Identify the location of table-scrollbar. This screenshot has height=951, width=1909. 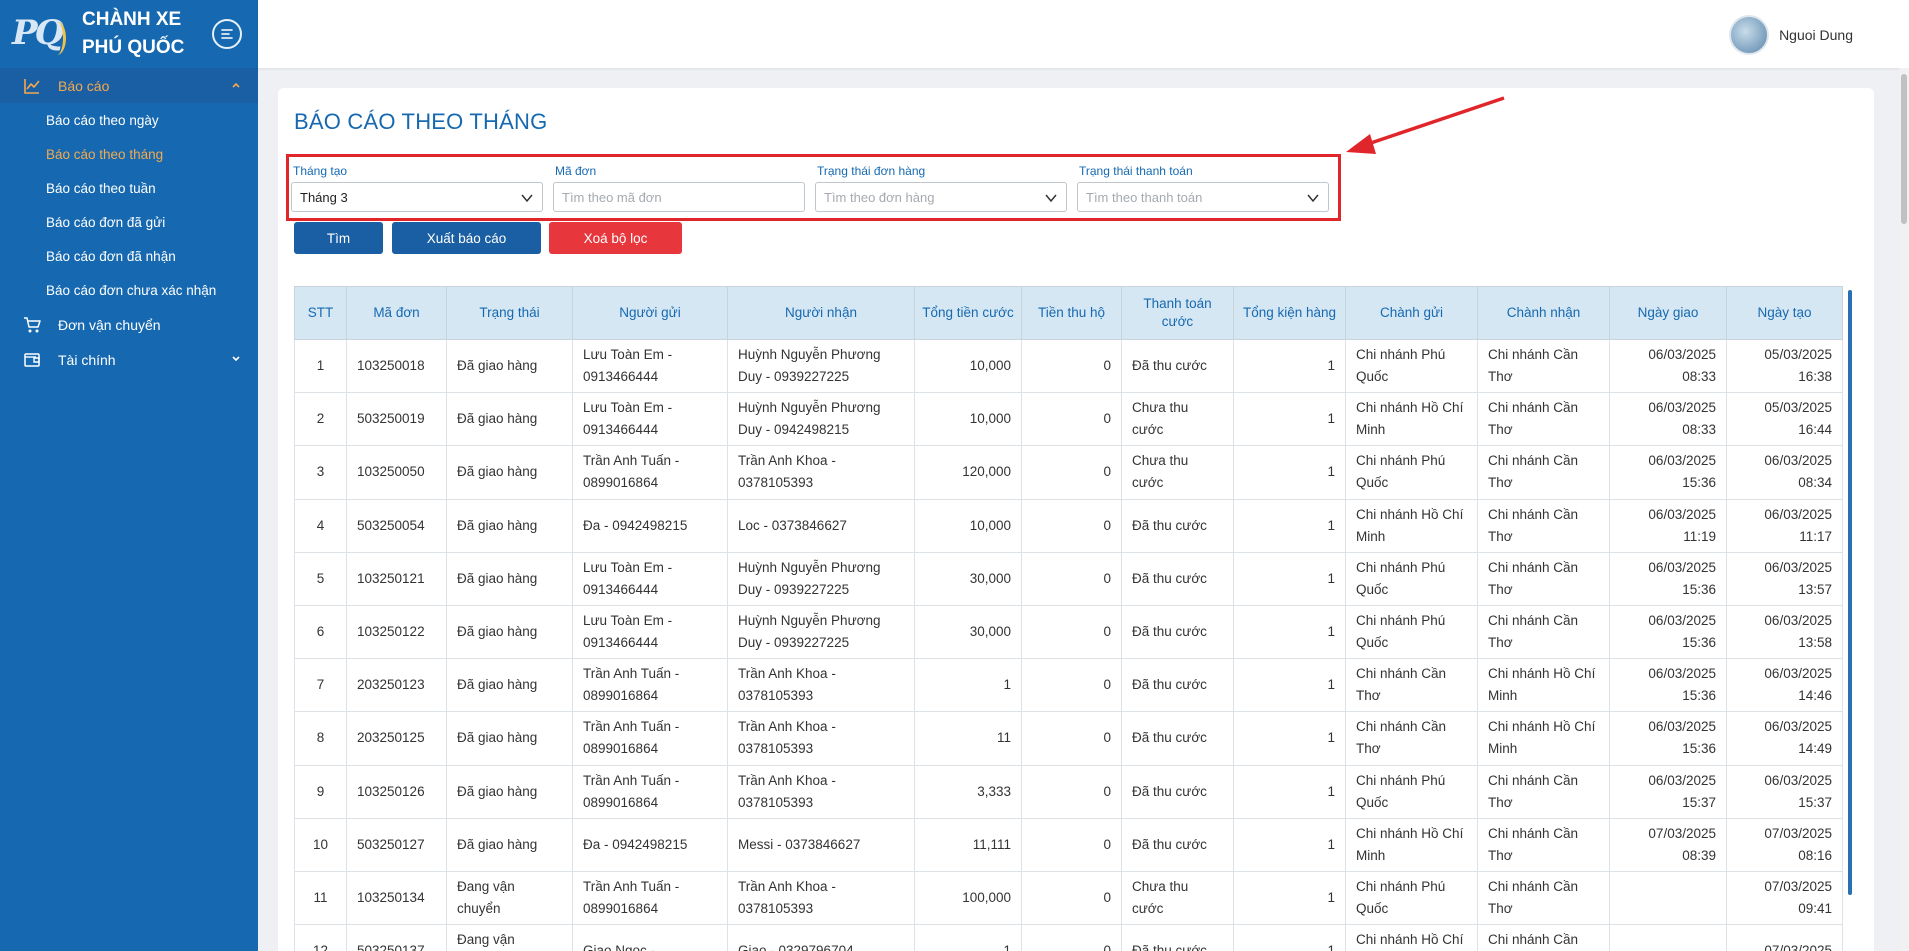
(1850, 592).